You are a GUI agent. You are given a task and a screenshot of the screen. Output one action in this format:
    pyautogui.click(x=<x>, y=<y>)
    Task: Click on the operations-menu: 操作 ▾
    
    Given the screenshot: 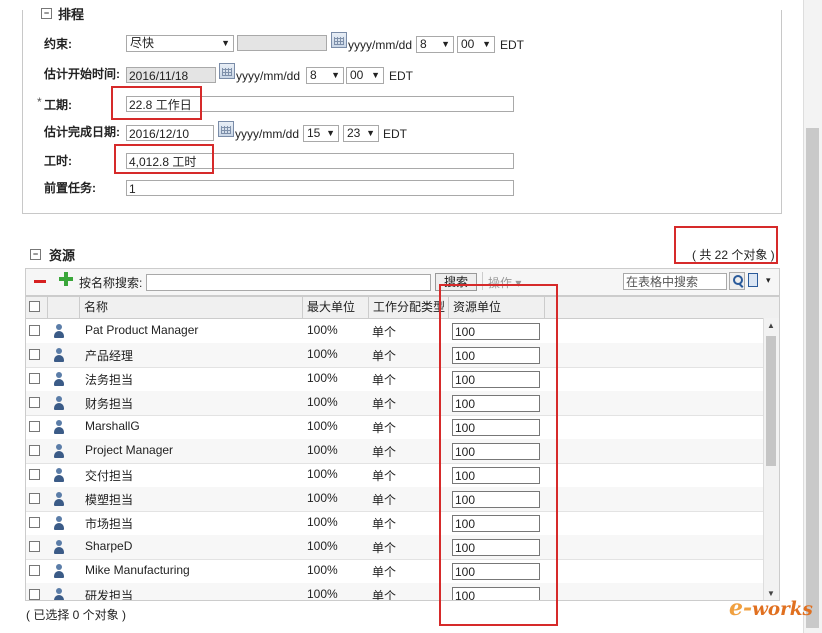 What is the action you would take?
    pyautogui.click(x=504, y=282)
    